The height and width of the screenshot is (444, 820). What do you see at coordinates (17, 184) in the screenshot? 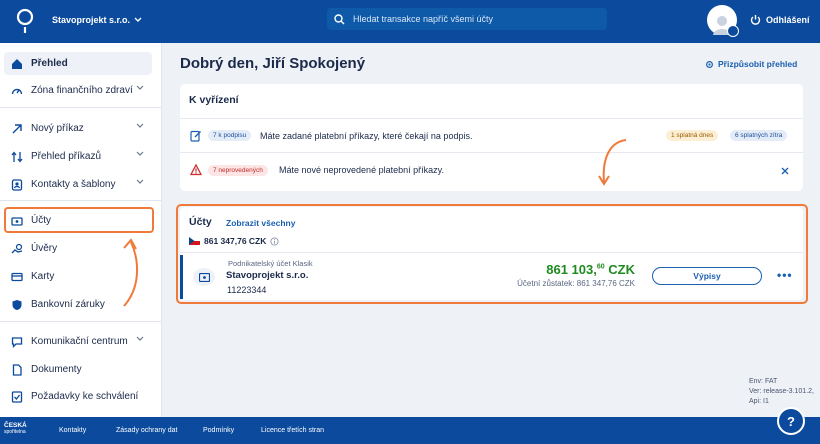
I see `contacts-icon` at bounding box center [17, 184].